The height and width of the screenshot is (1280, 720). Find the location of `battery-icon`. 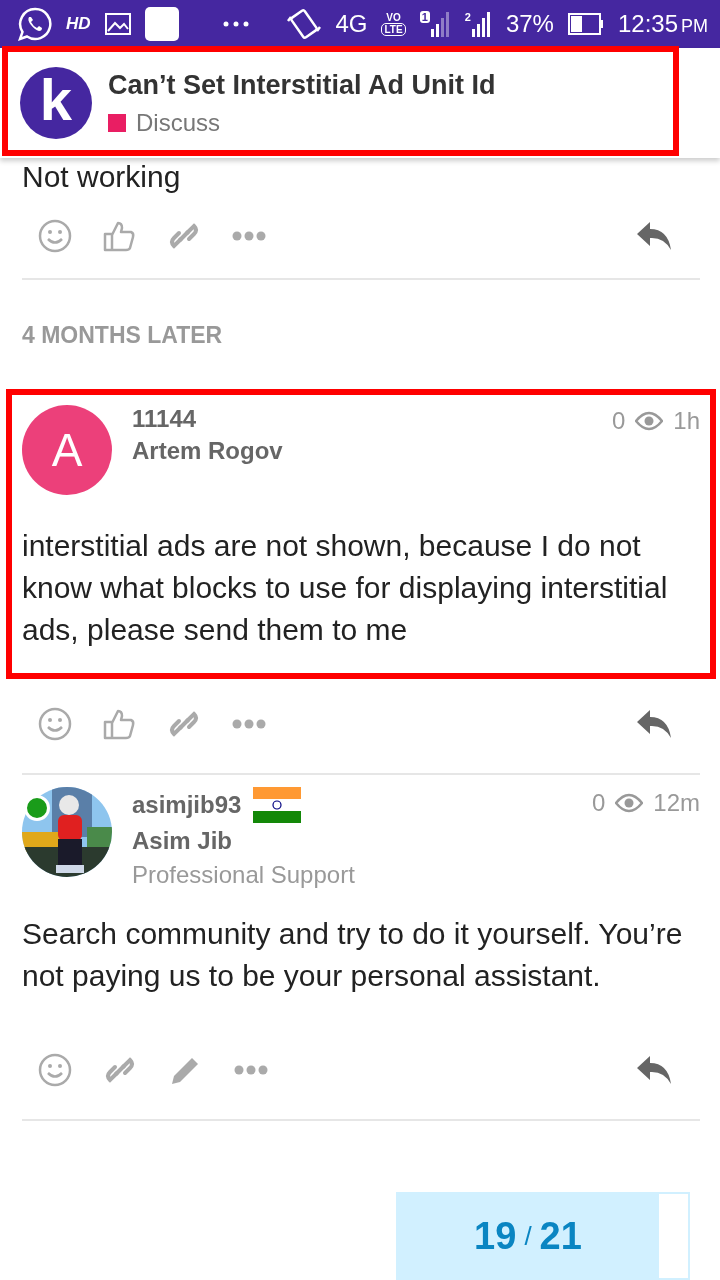

battery-icon is located at coordinates (585, 24).